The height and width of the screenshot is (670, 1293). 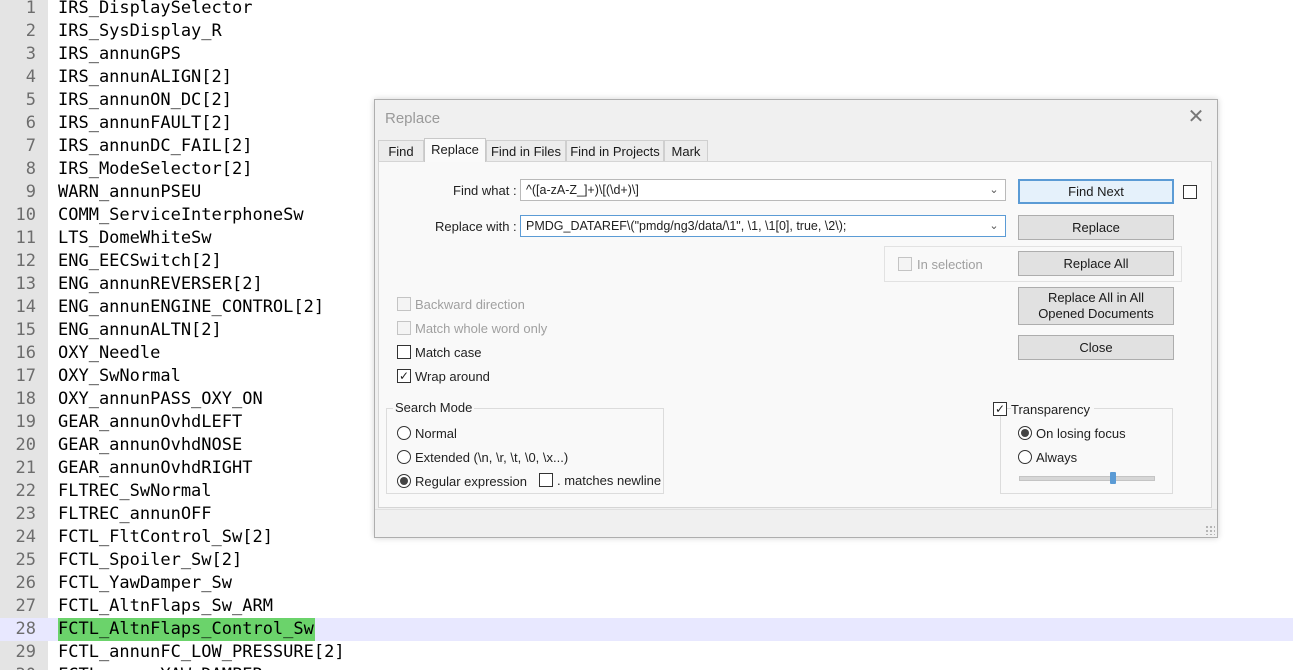 I want to click on line-text: OXY_SwNormal, so click(x=119, y=376).